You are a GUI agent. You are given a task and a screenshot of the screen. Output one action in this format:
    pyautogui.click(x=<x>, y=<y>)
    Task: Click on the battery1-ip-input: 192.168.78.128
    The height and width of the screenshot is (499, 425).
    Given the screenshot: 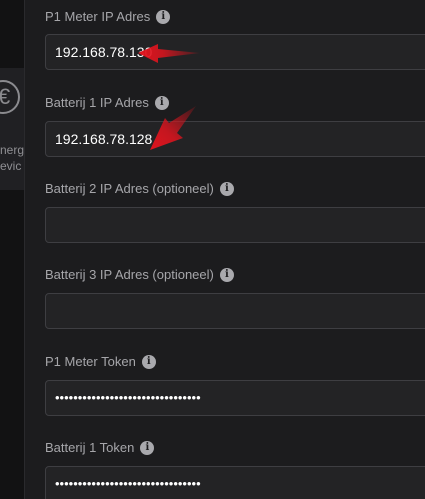 What is the action you would take?
    pyautogui.click(x=235, y=139)
    